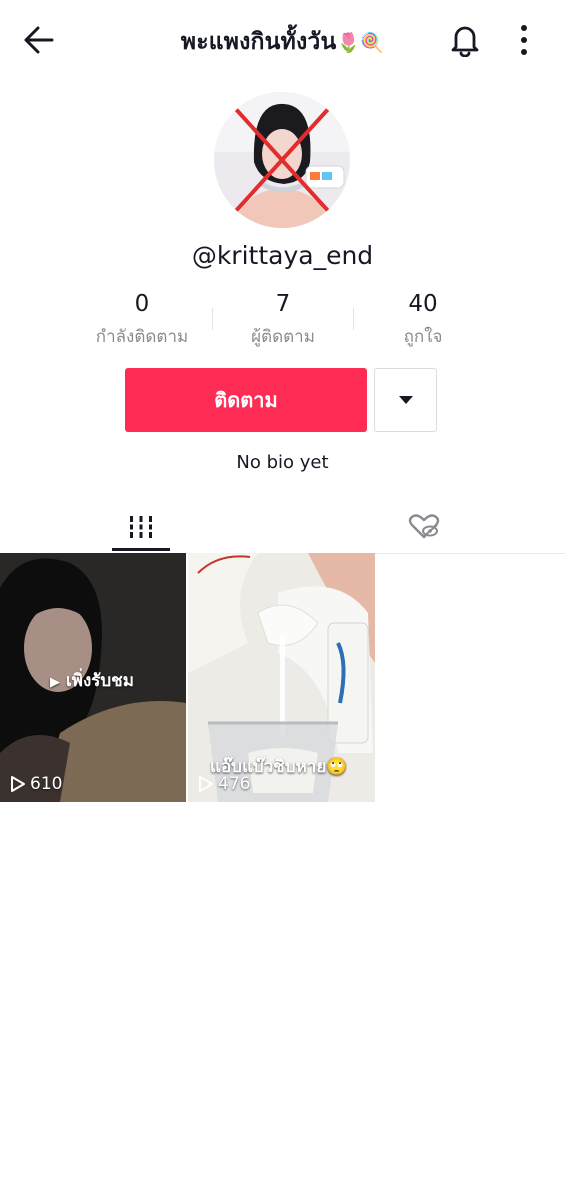  Describe the element at coordinates (99, 681) in the screenshot. I see `recently-watched-label: เพิ่งรับชม` at that location.